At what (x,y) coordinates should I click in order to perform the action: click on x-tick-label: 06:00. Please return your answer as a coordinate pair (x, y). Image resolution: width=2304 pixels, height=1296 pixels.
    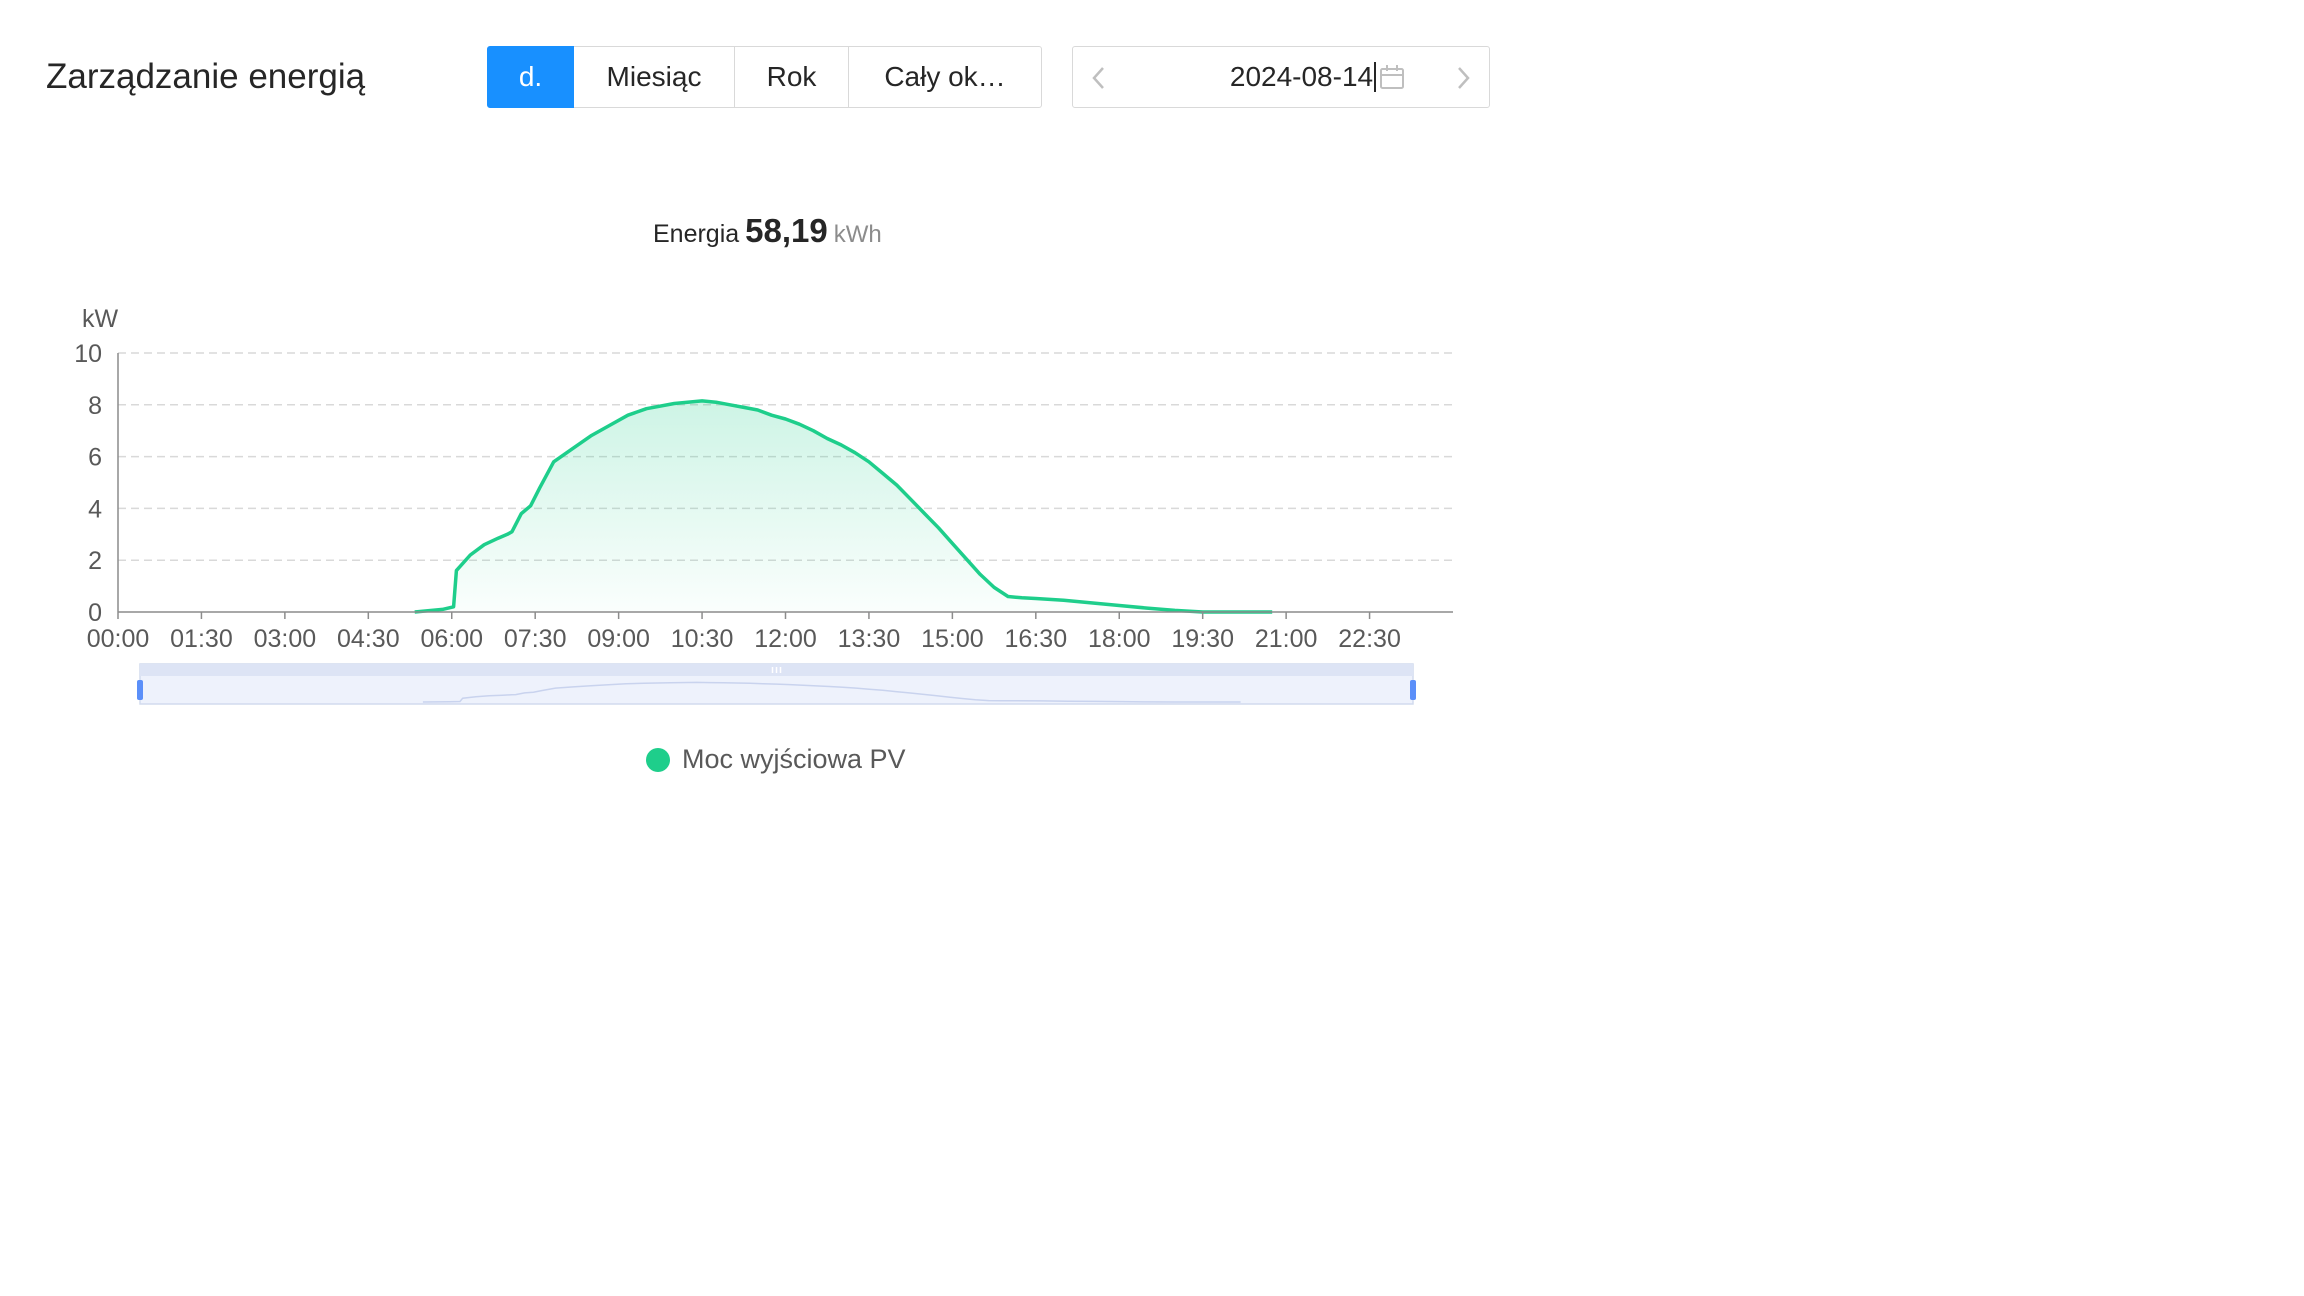
    Looking at the image, I should click on (451, 639).